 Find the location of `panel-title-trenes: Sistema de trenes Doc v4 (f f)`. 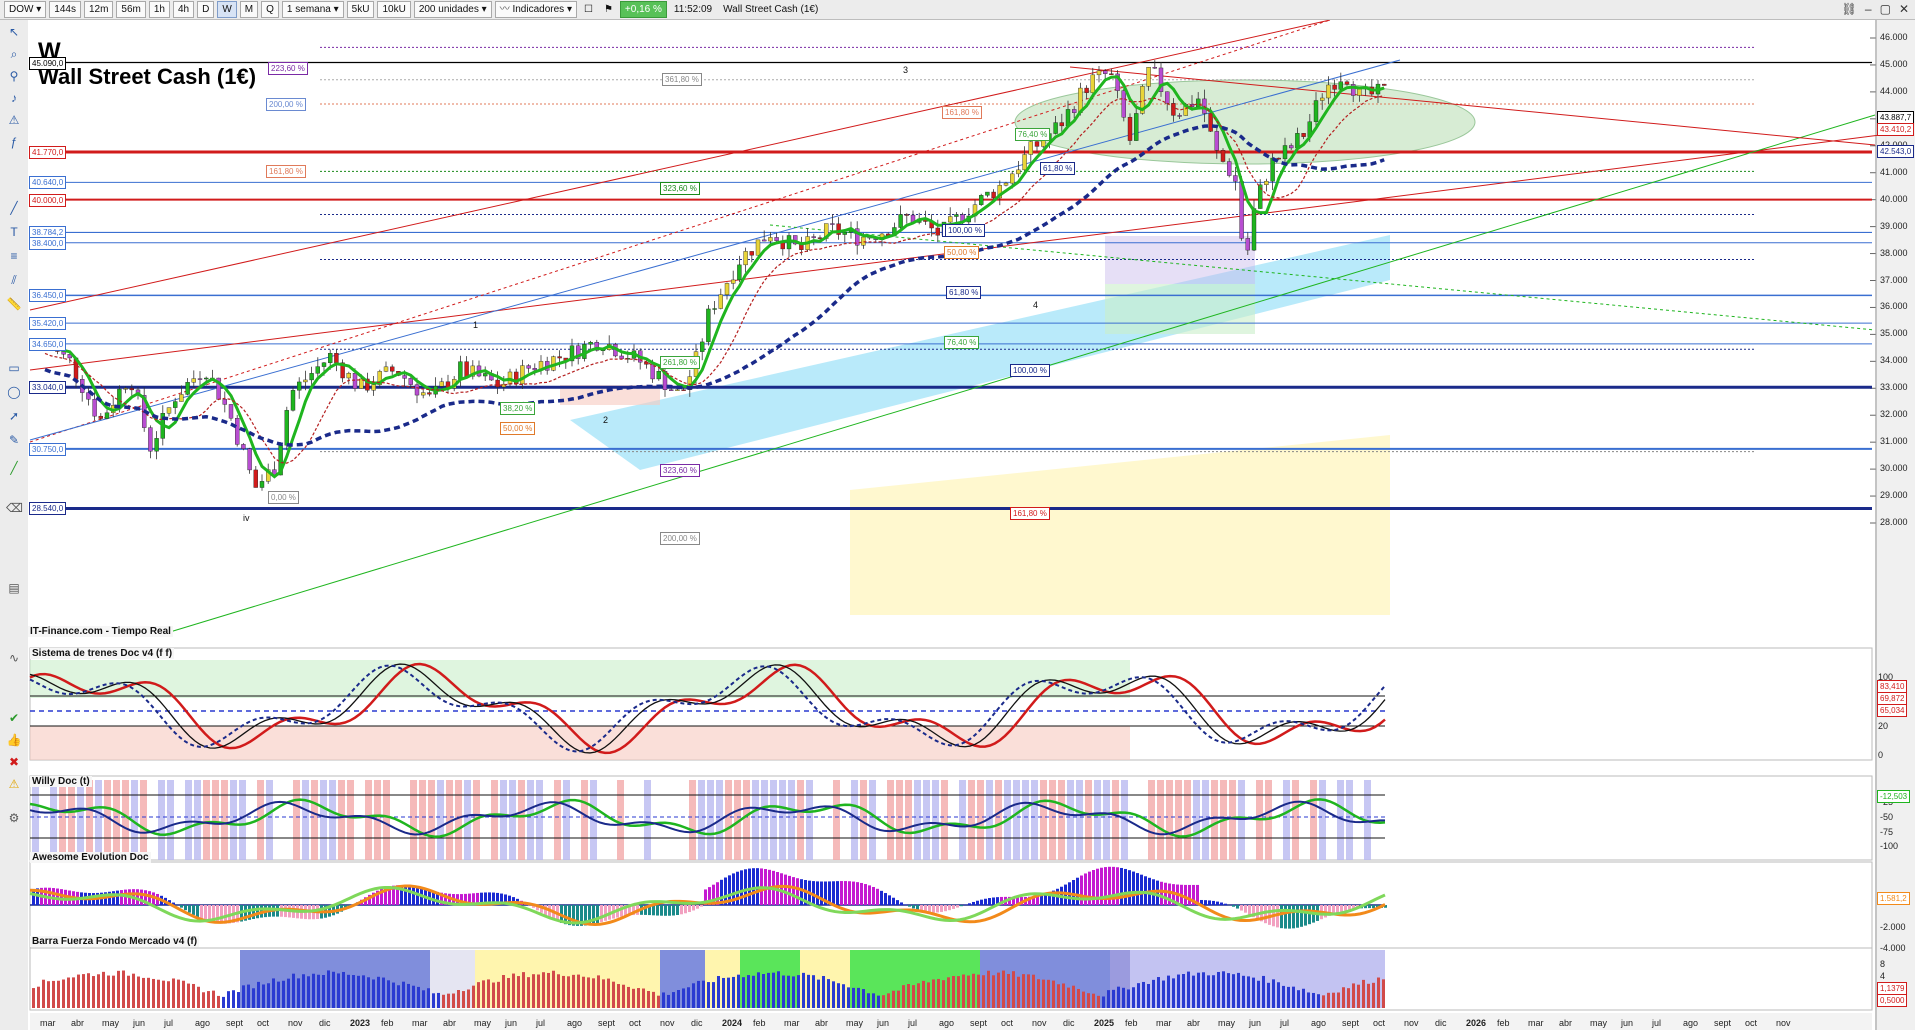

panel-title-trenes: Sistema de trenes Doc v4 (f f) is located at coordinates (102, 653).